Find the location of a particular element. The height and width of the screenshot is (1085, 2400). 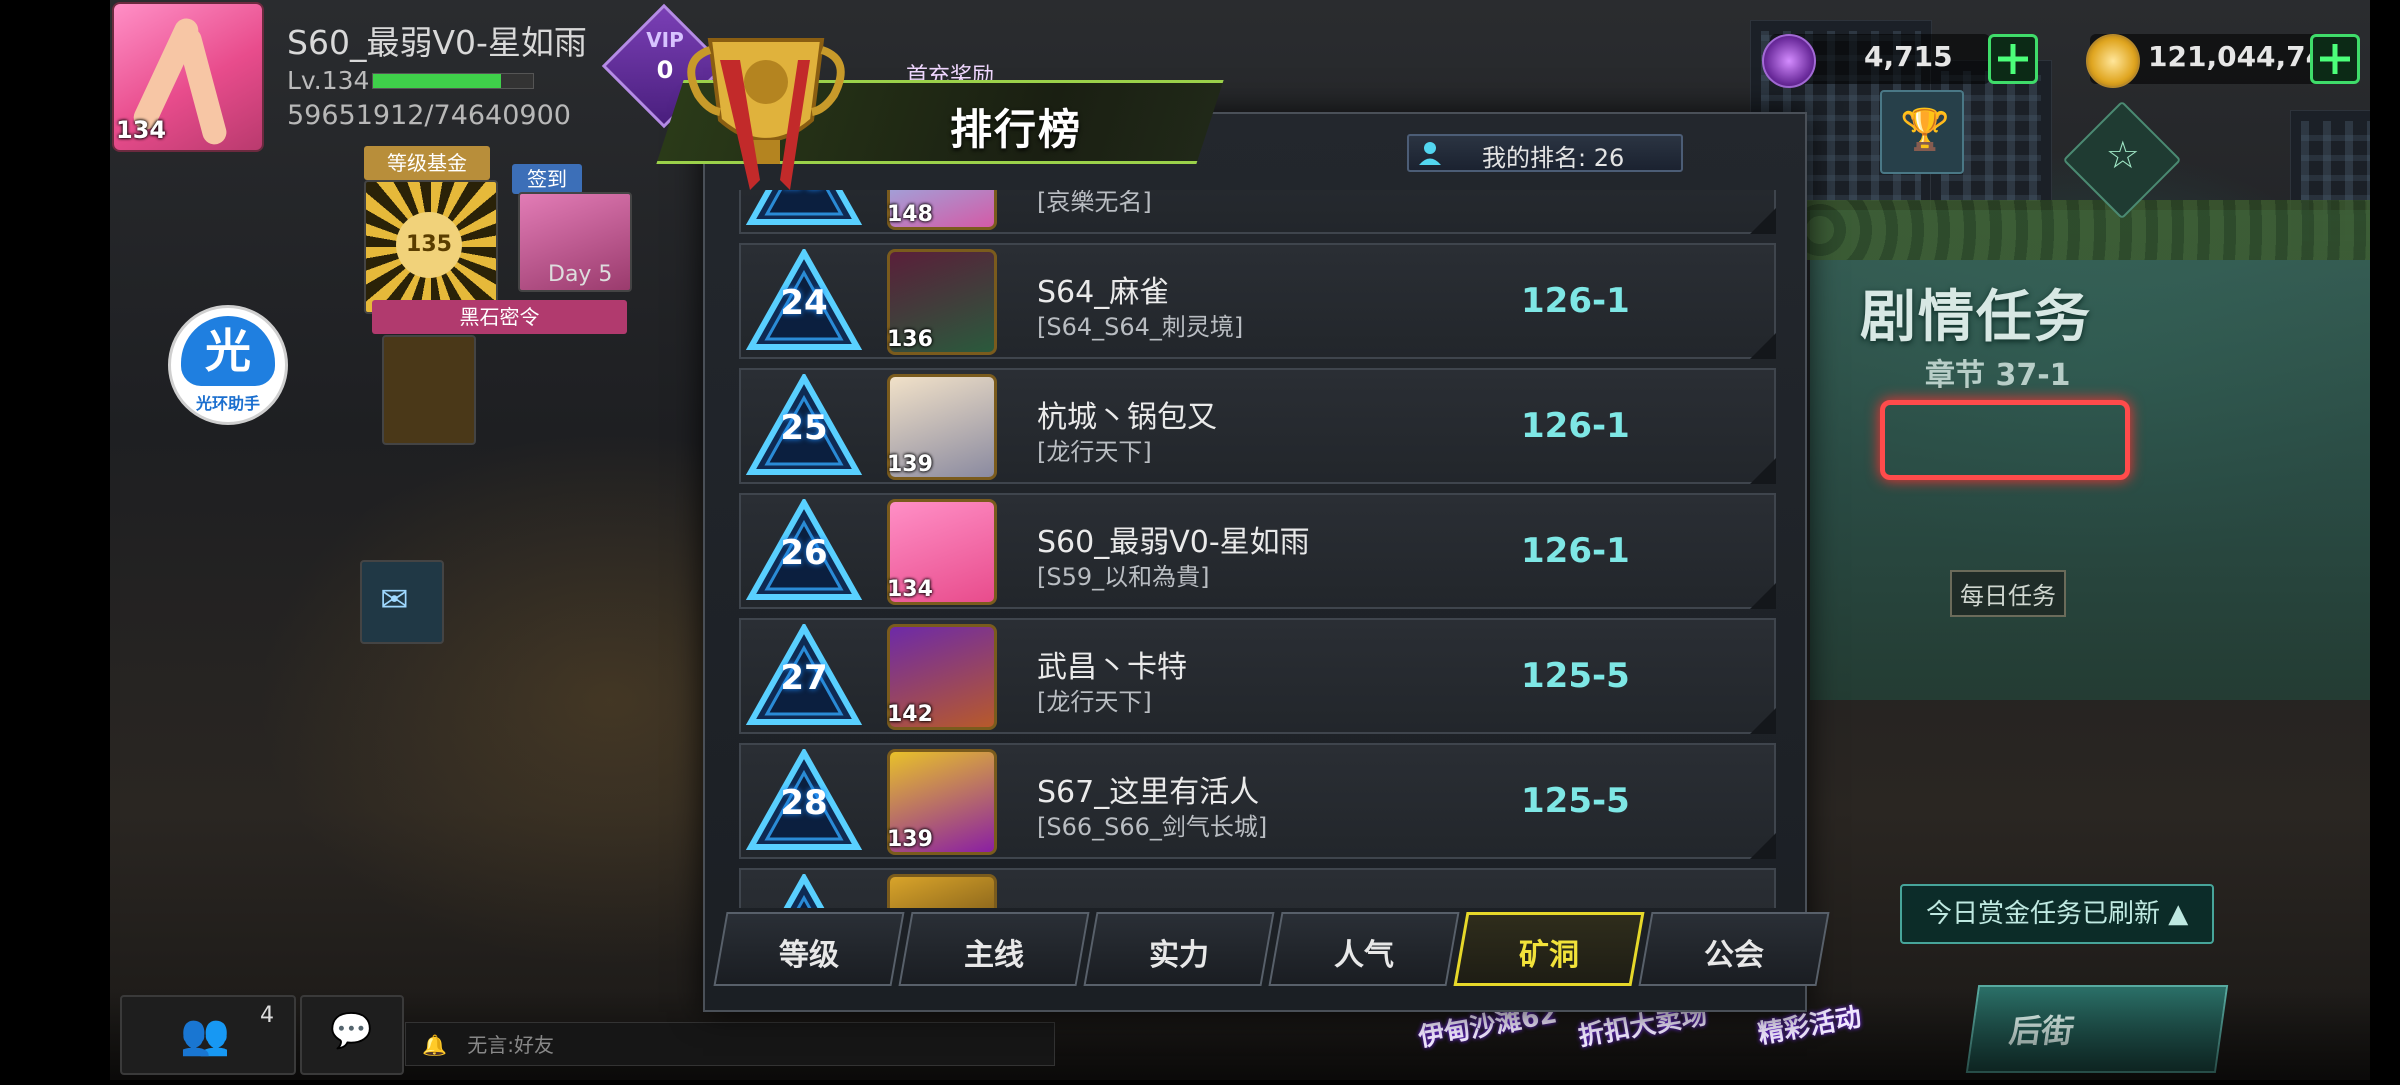

row-avatar is located at coordinates (942, 891).